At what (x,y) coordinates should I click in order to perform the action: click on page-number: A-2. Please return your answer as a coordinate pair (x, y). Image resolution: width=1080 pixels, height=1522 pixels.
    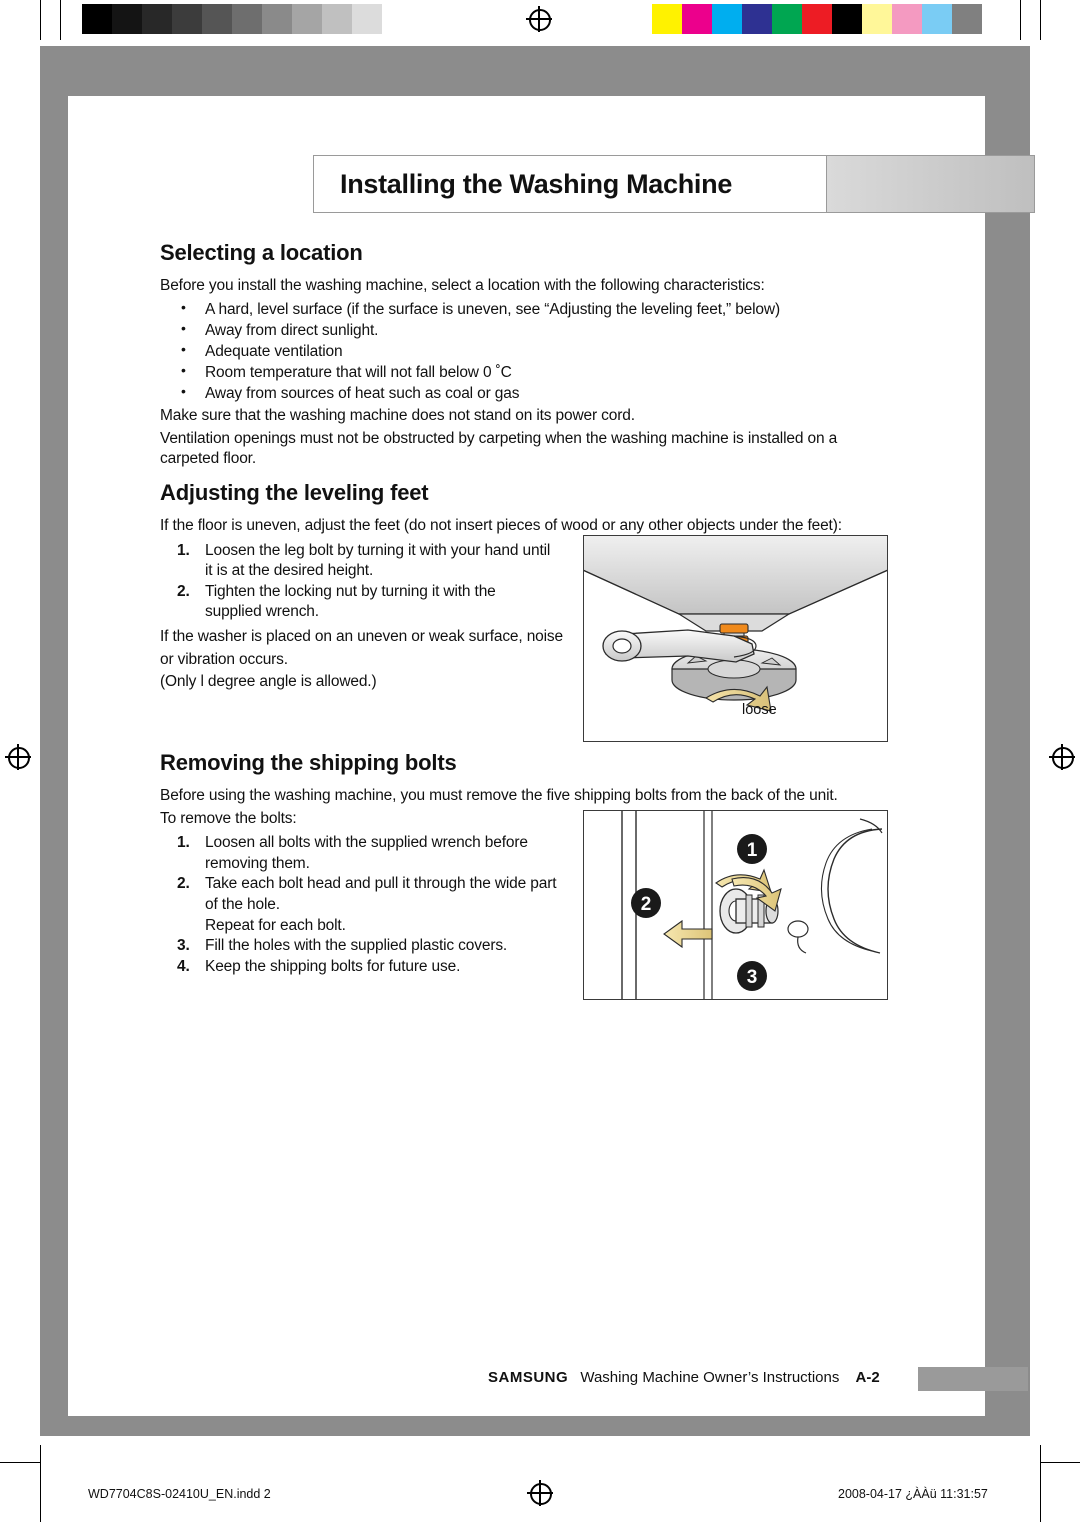
    Looking at the image, I should click on (867, 1377).